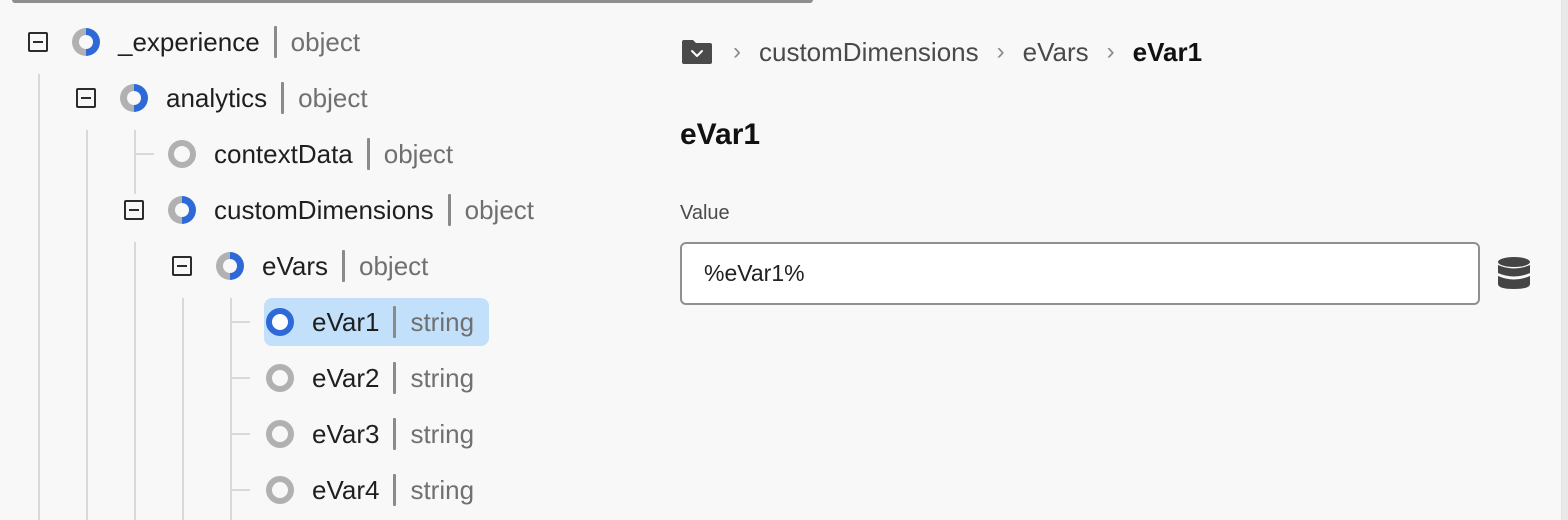 This screenshot has height=520, width=1568. Describe the element at coordinates (217, 97) in the screenshot. I see `node-name: analytics` at that location.